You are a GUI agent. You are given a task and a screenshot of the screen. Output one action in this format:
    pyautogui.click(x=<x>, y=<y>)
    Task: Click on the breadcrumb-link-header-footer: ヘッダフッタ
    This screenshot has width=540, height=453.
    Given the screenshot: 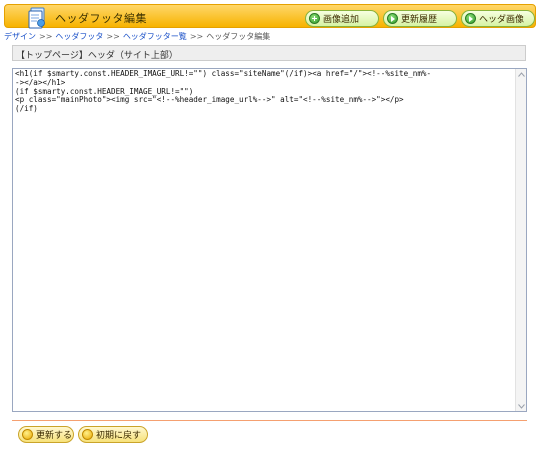 What is the action you would take?
    pyautogui.click(x=79, y=36)
    